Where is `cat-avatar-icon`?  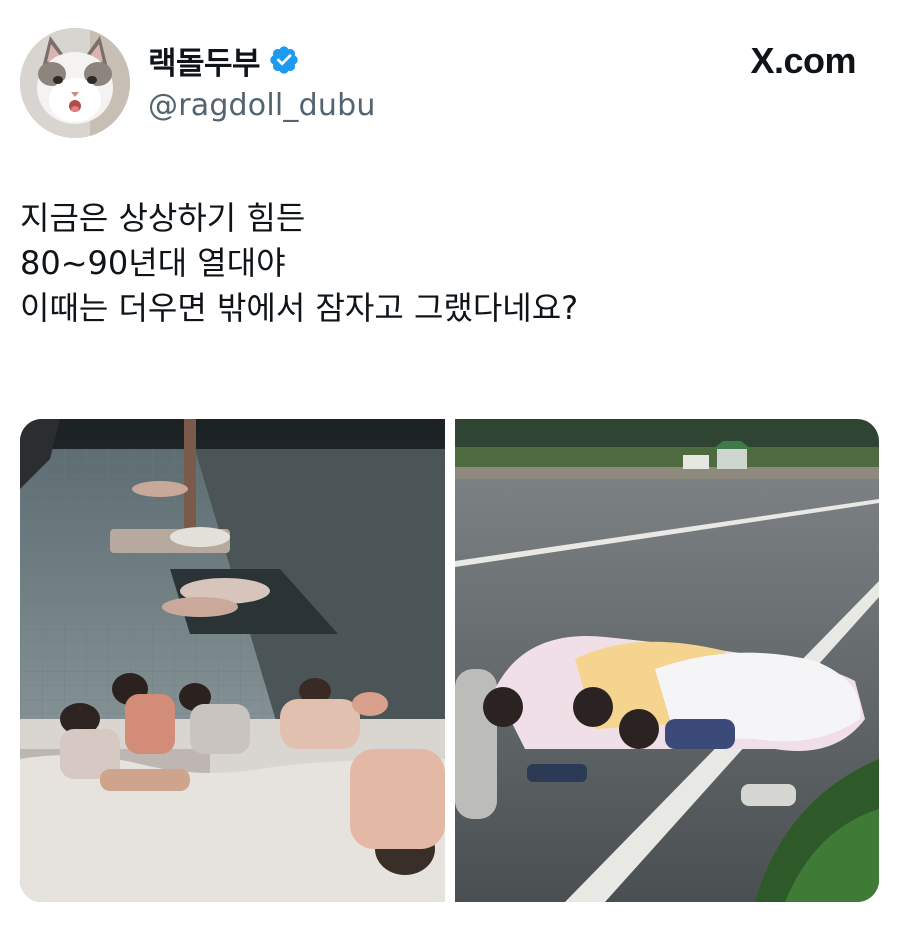
cat-avatar-icon is located at coordinates (75, 83).